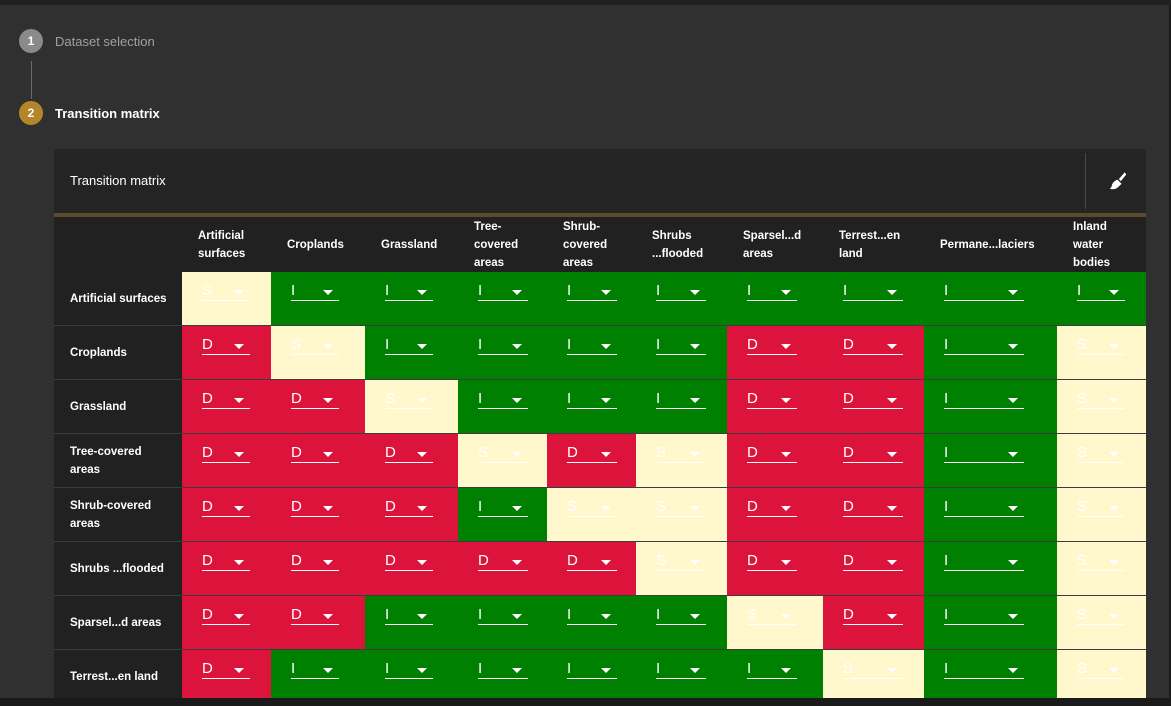 The width and height of the screenshot is (1171, 706). I want to click on step-2-label: Transition matrix, so click(107, 113).